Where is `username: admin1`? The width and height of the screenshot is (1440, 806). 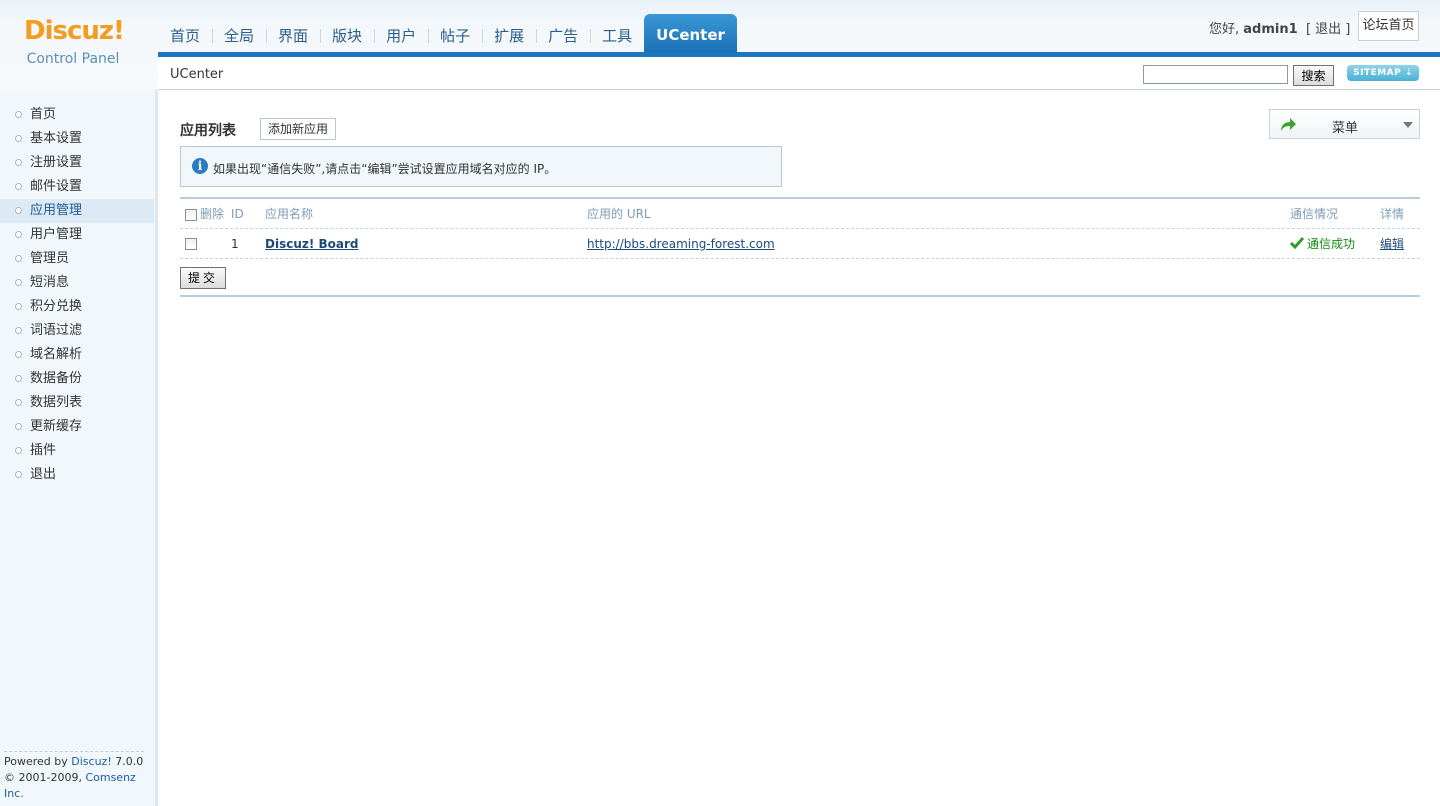 username: admin1 is located at coordinates (1270, 29).